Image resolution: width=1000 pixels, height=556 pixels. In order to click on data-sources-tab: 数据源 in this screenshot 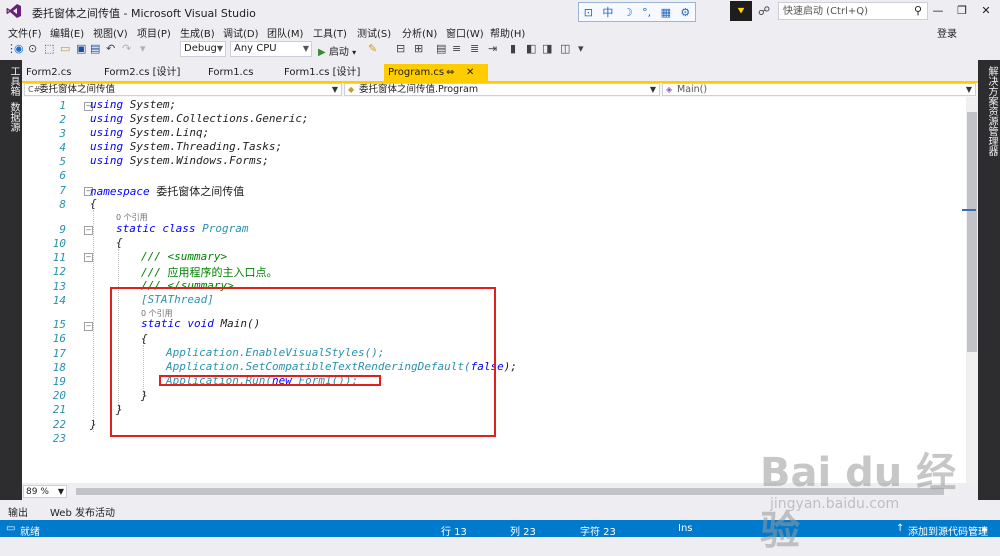, I will do `click(13, 117)`.